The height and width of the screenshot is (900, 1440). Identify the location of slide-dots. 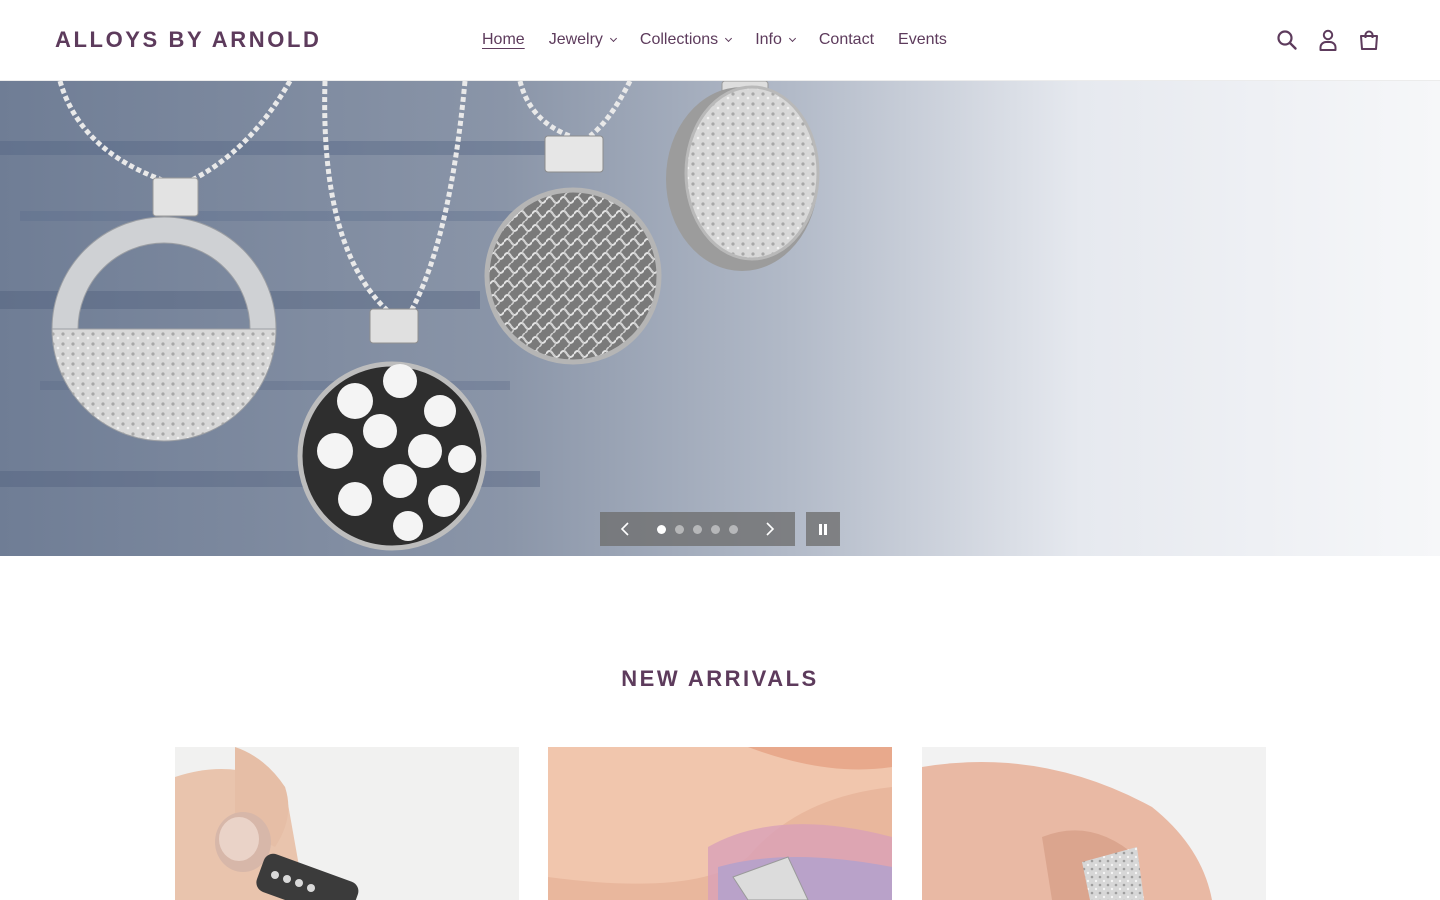
(698, 529).